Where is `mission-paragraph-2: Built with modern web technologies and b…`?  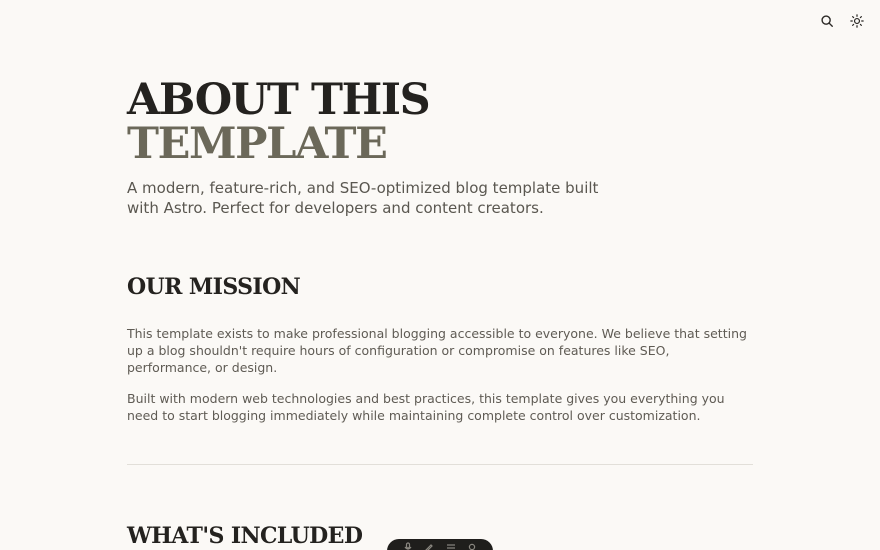
mission-paragraph-2: Built with modern web technologies and b… is located at coordinates (426, 407).